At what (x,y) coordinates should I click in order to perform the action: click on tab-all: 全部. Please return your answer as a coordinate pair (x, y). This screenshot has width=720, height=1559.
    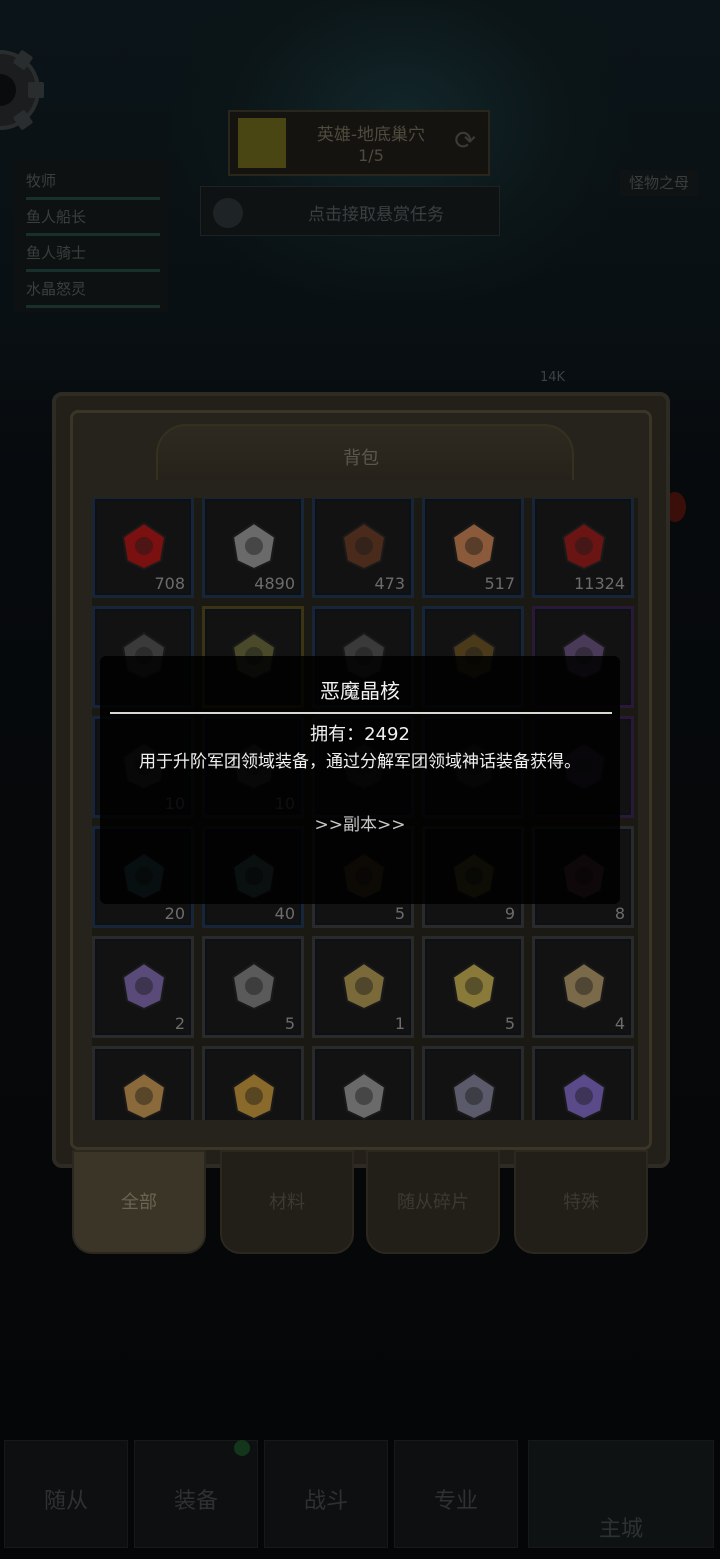
    Looking at the image, I should click on (139, 1202).